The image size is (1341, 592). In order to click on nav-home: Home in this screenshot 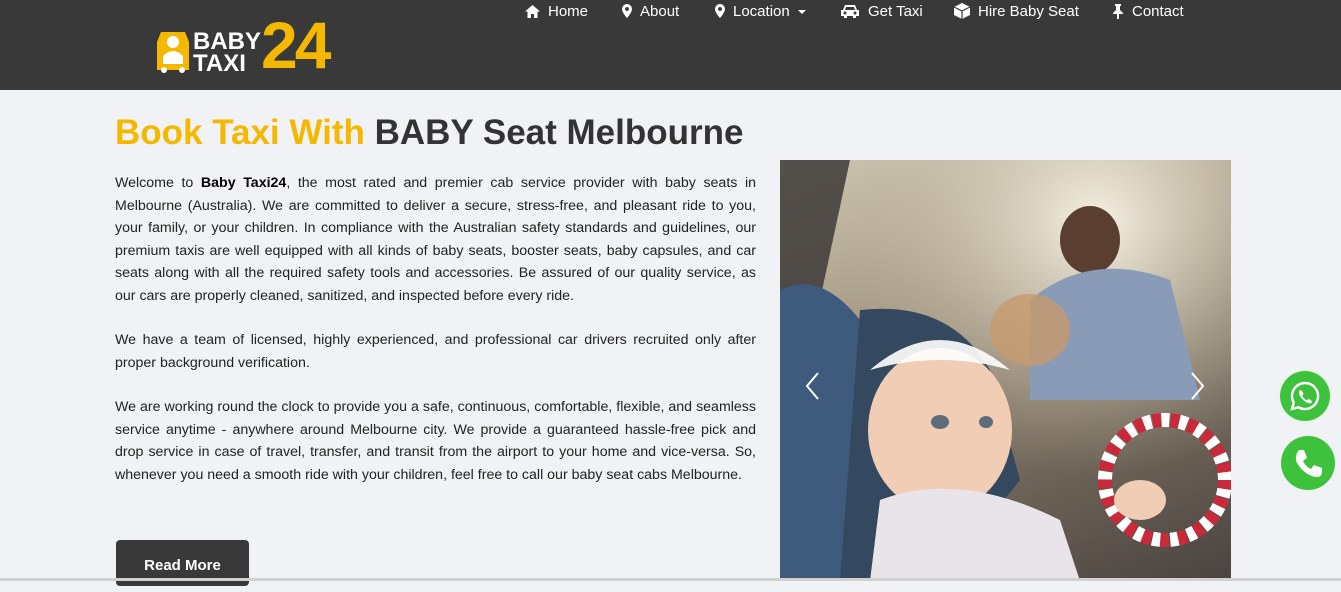, I will do `click(556, 11)`.